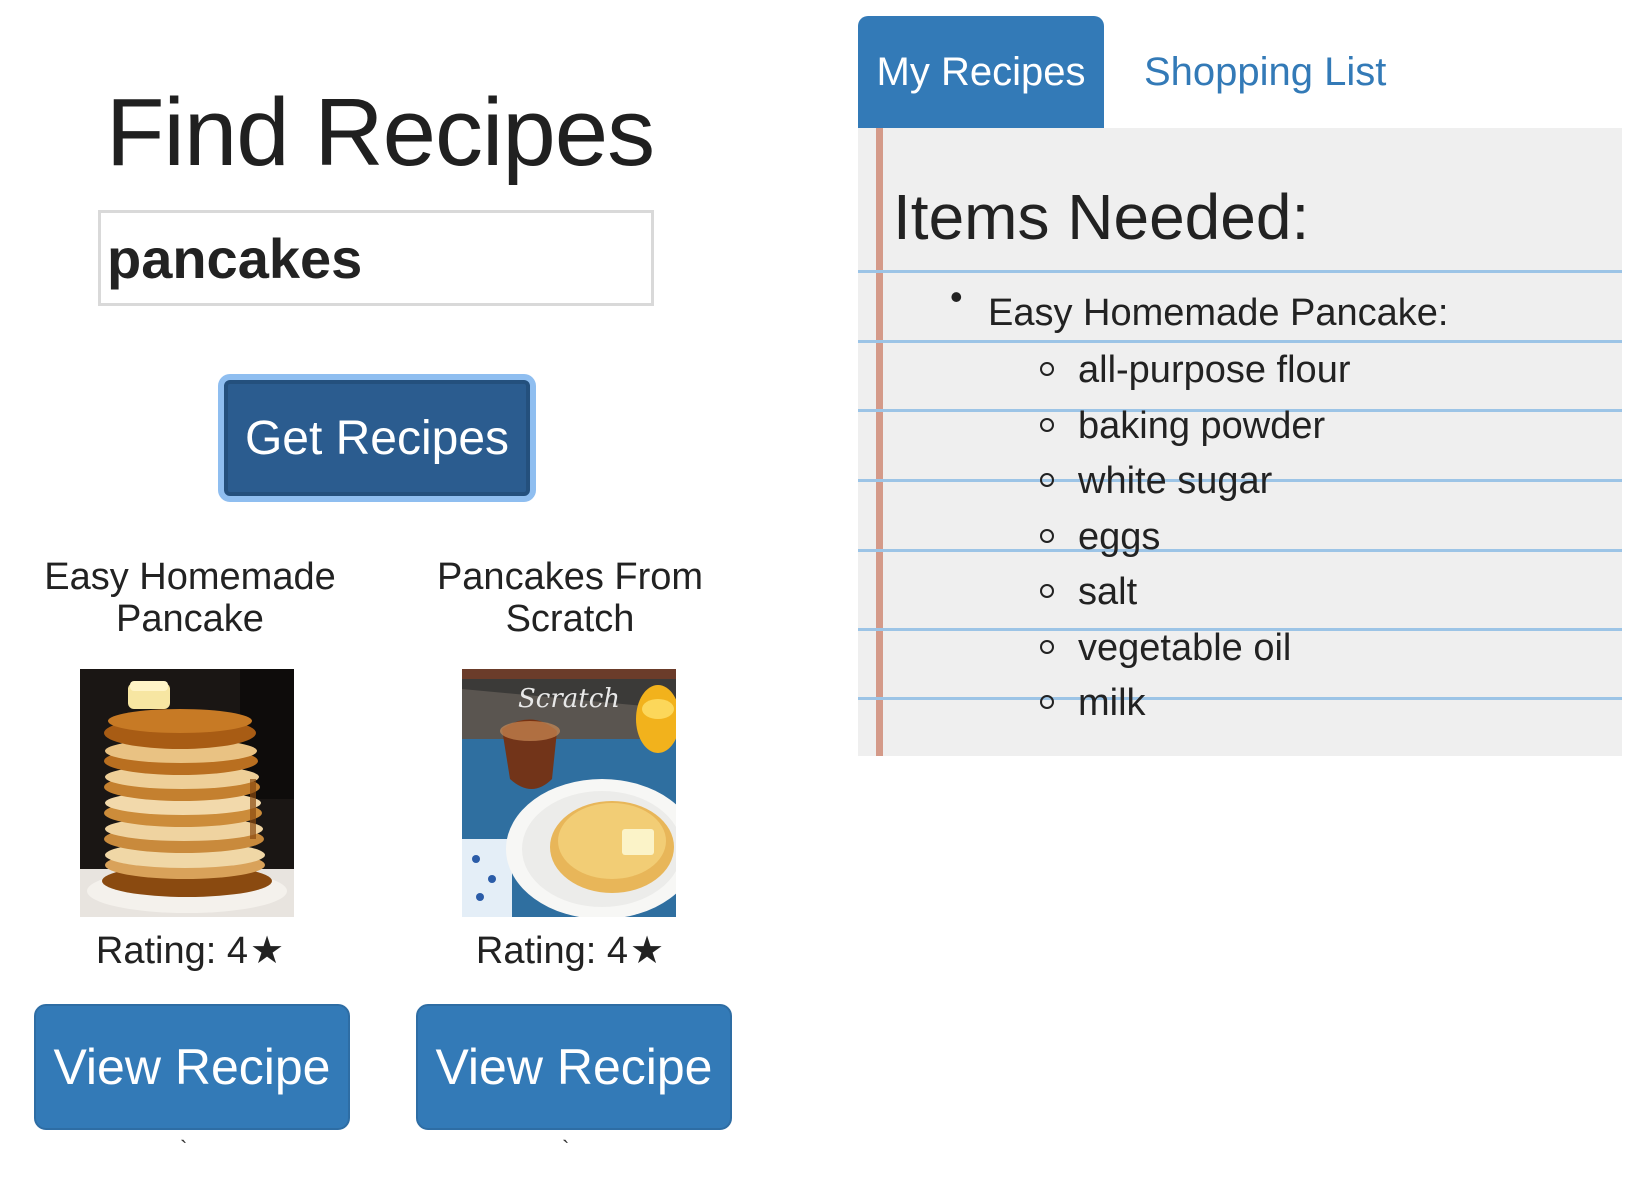 The width and height of the screenshot is (1644, 1186). I want to click on ingredient-item: white sugar, so click(1156, 481).